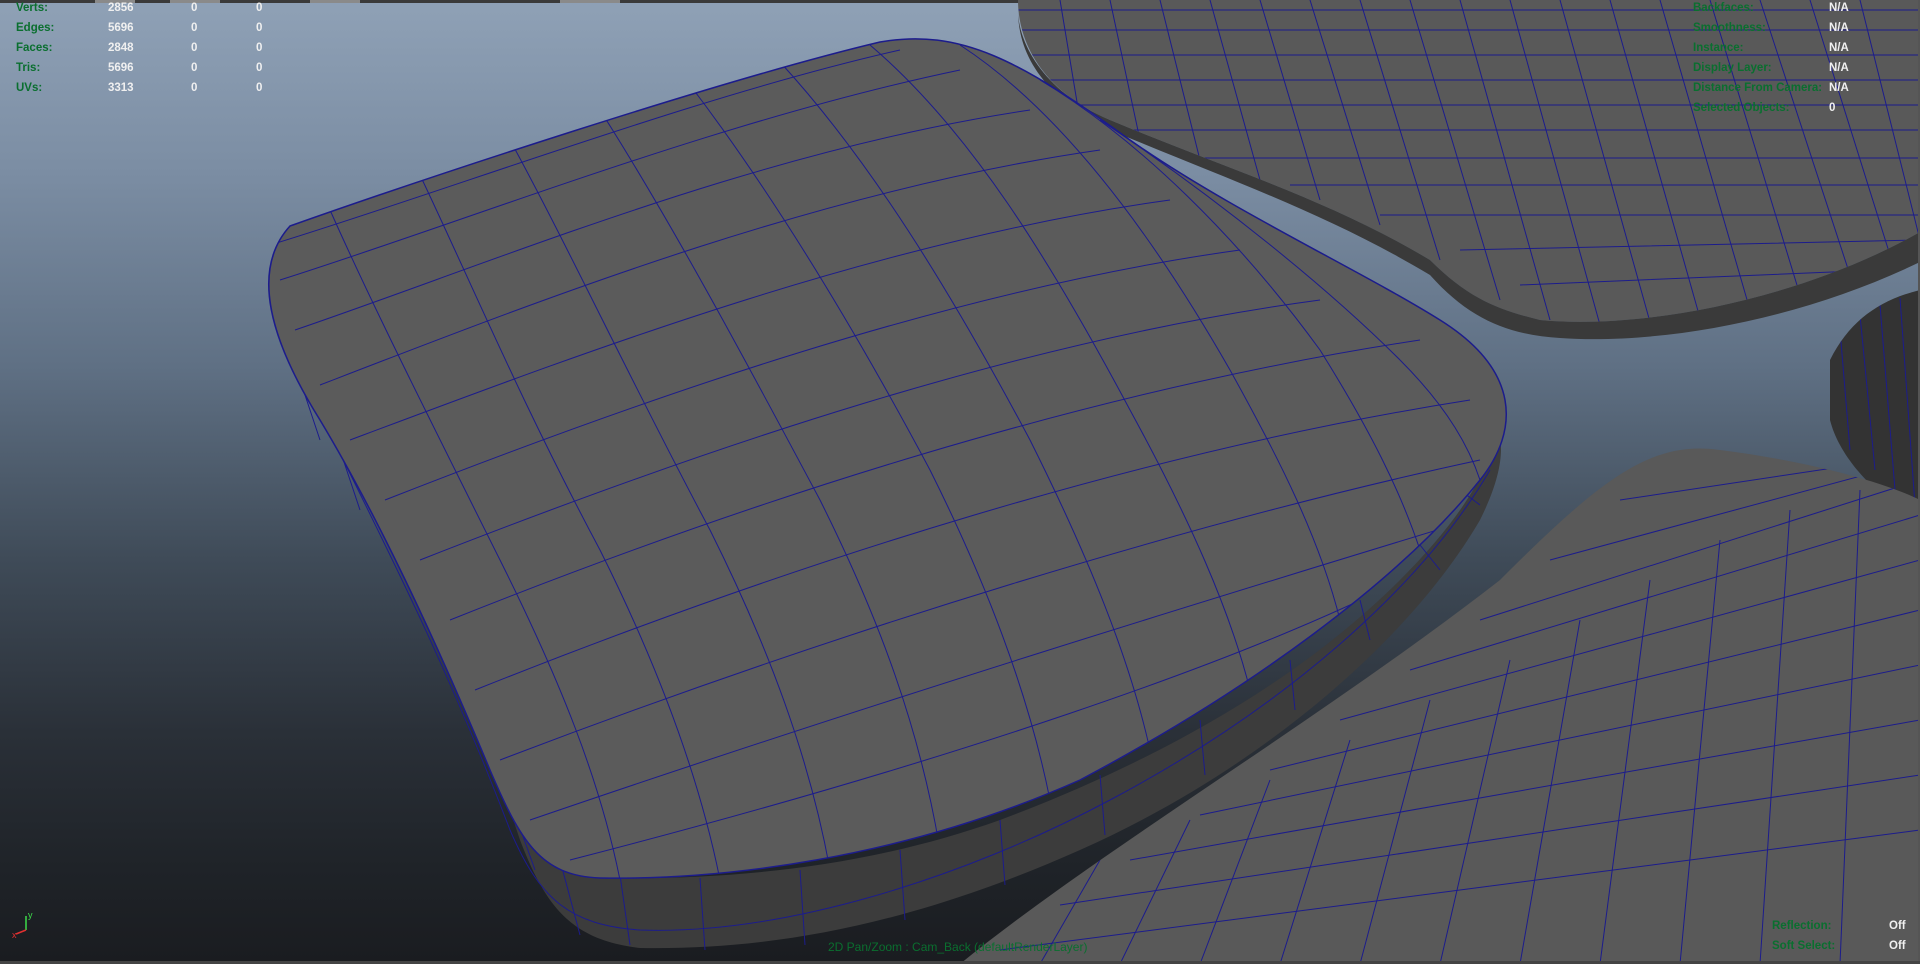 This screenshot has height=964, width=1920. What do you see at coordinates (146, 68) in the screenshot?
I see `hud-row-tris: Tris: 5696 0 0` at bounding box center [146, 68].